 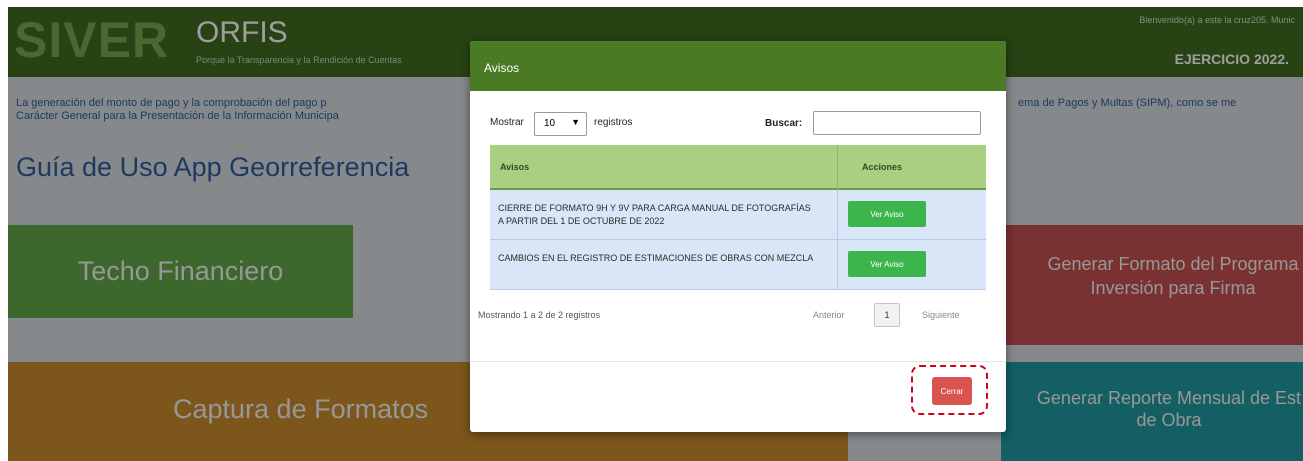 I want to click on modal-footer-divider, so click(x=738, y=361).